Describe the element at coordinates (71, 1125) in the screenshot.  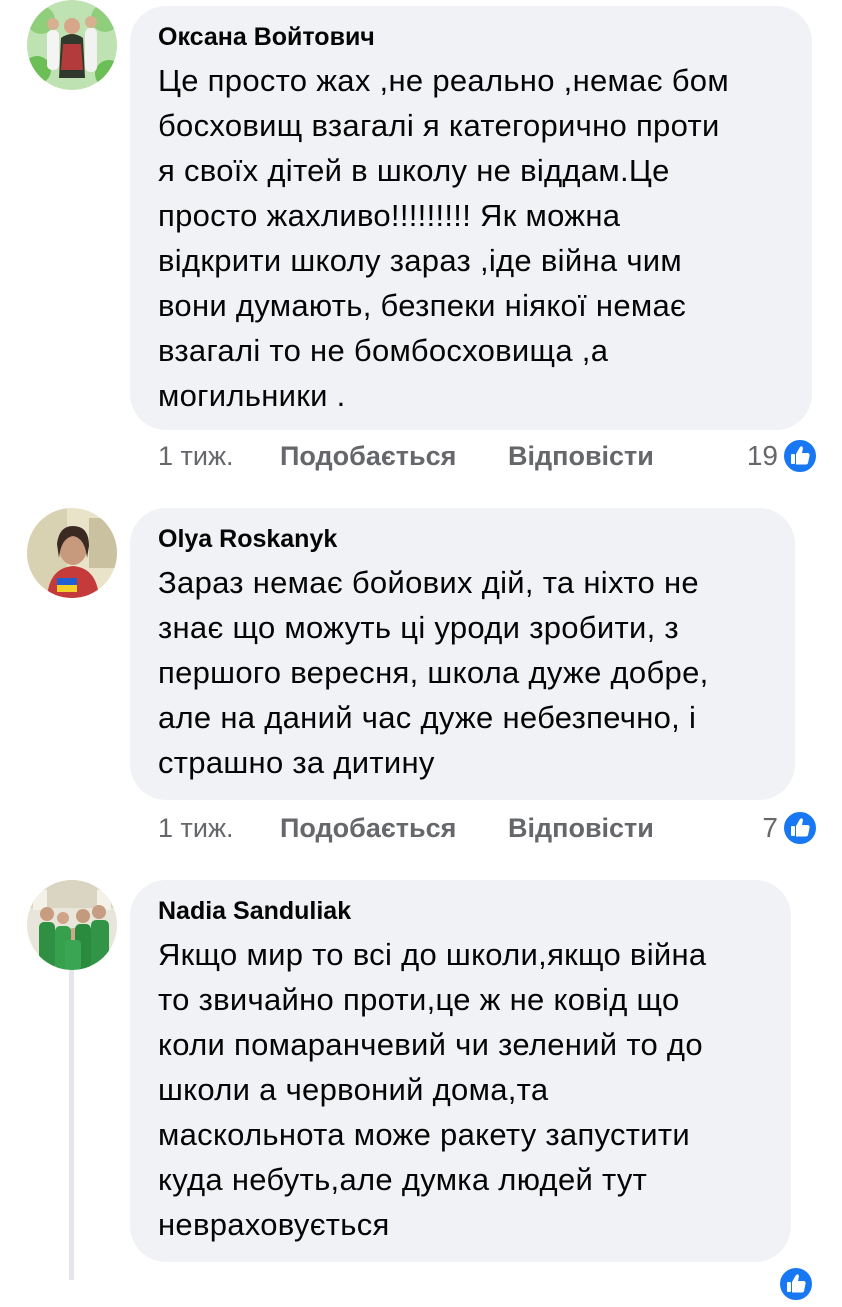
I see `reply-thread-line` at that location.